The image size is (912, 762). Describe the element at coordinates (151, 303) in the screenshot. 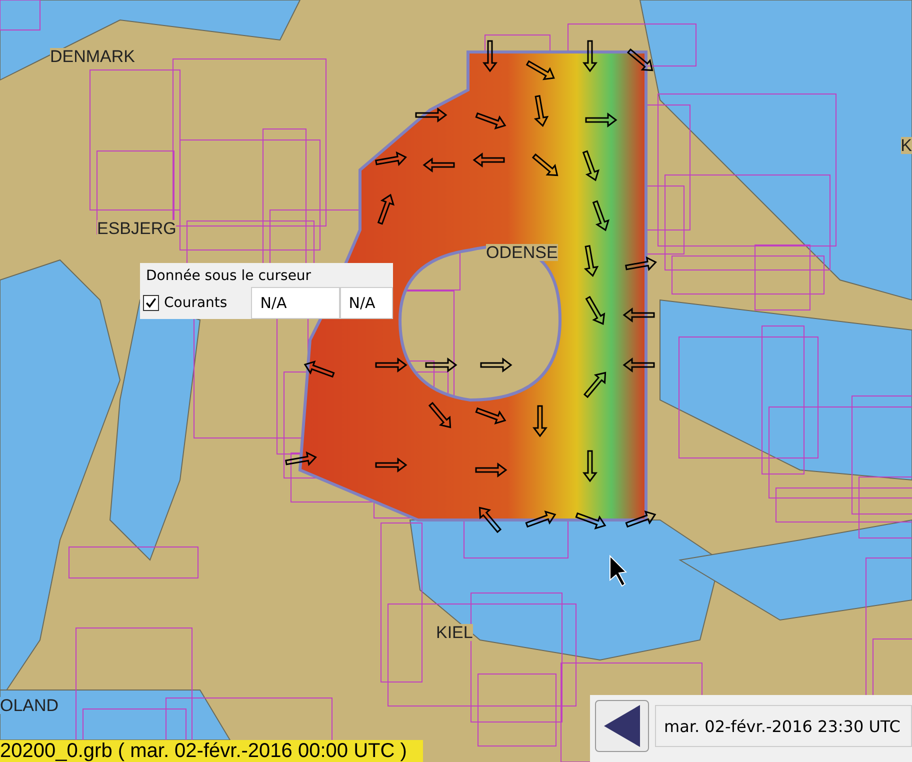

I see `checkbox` at that location.